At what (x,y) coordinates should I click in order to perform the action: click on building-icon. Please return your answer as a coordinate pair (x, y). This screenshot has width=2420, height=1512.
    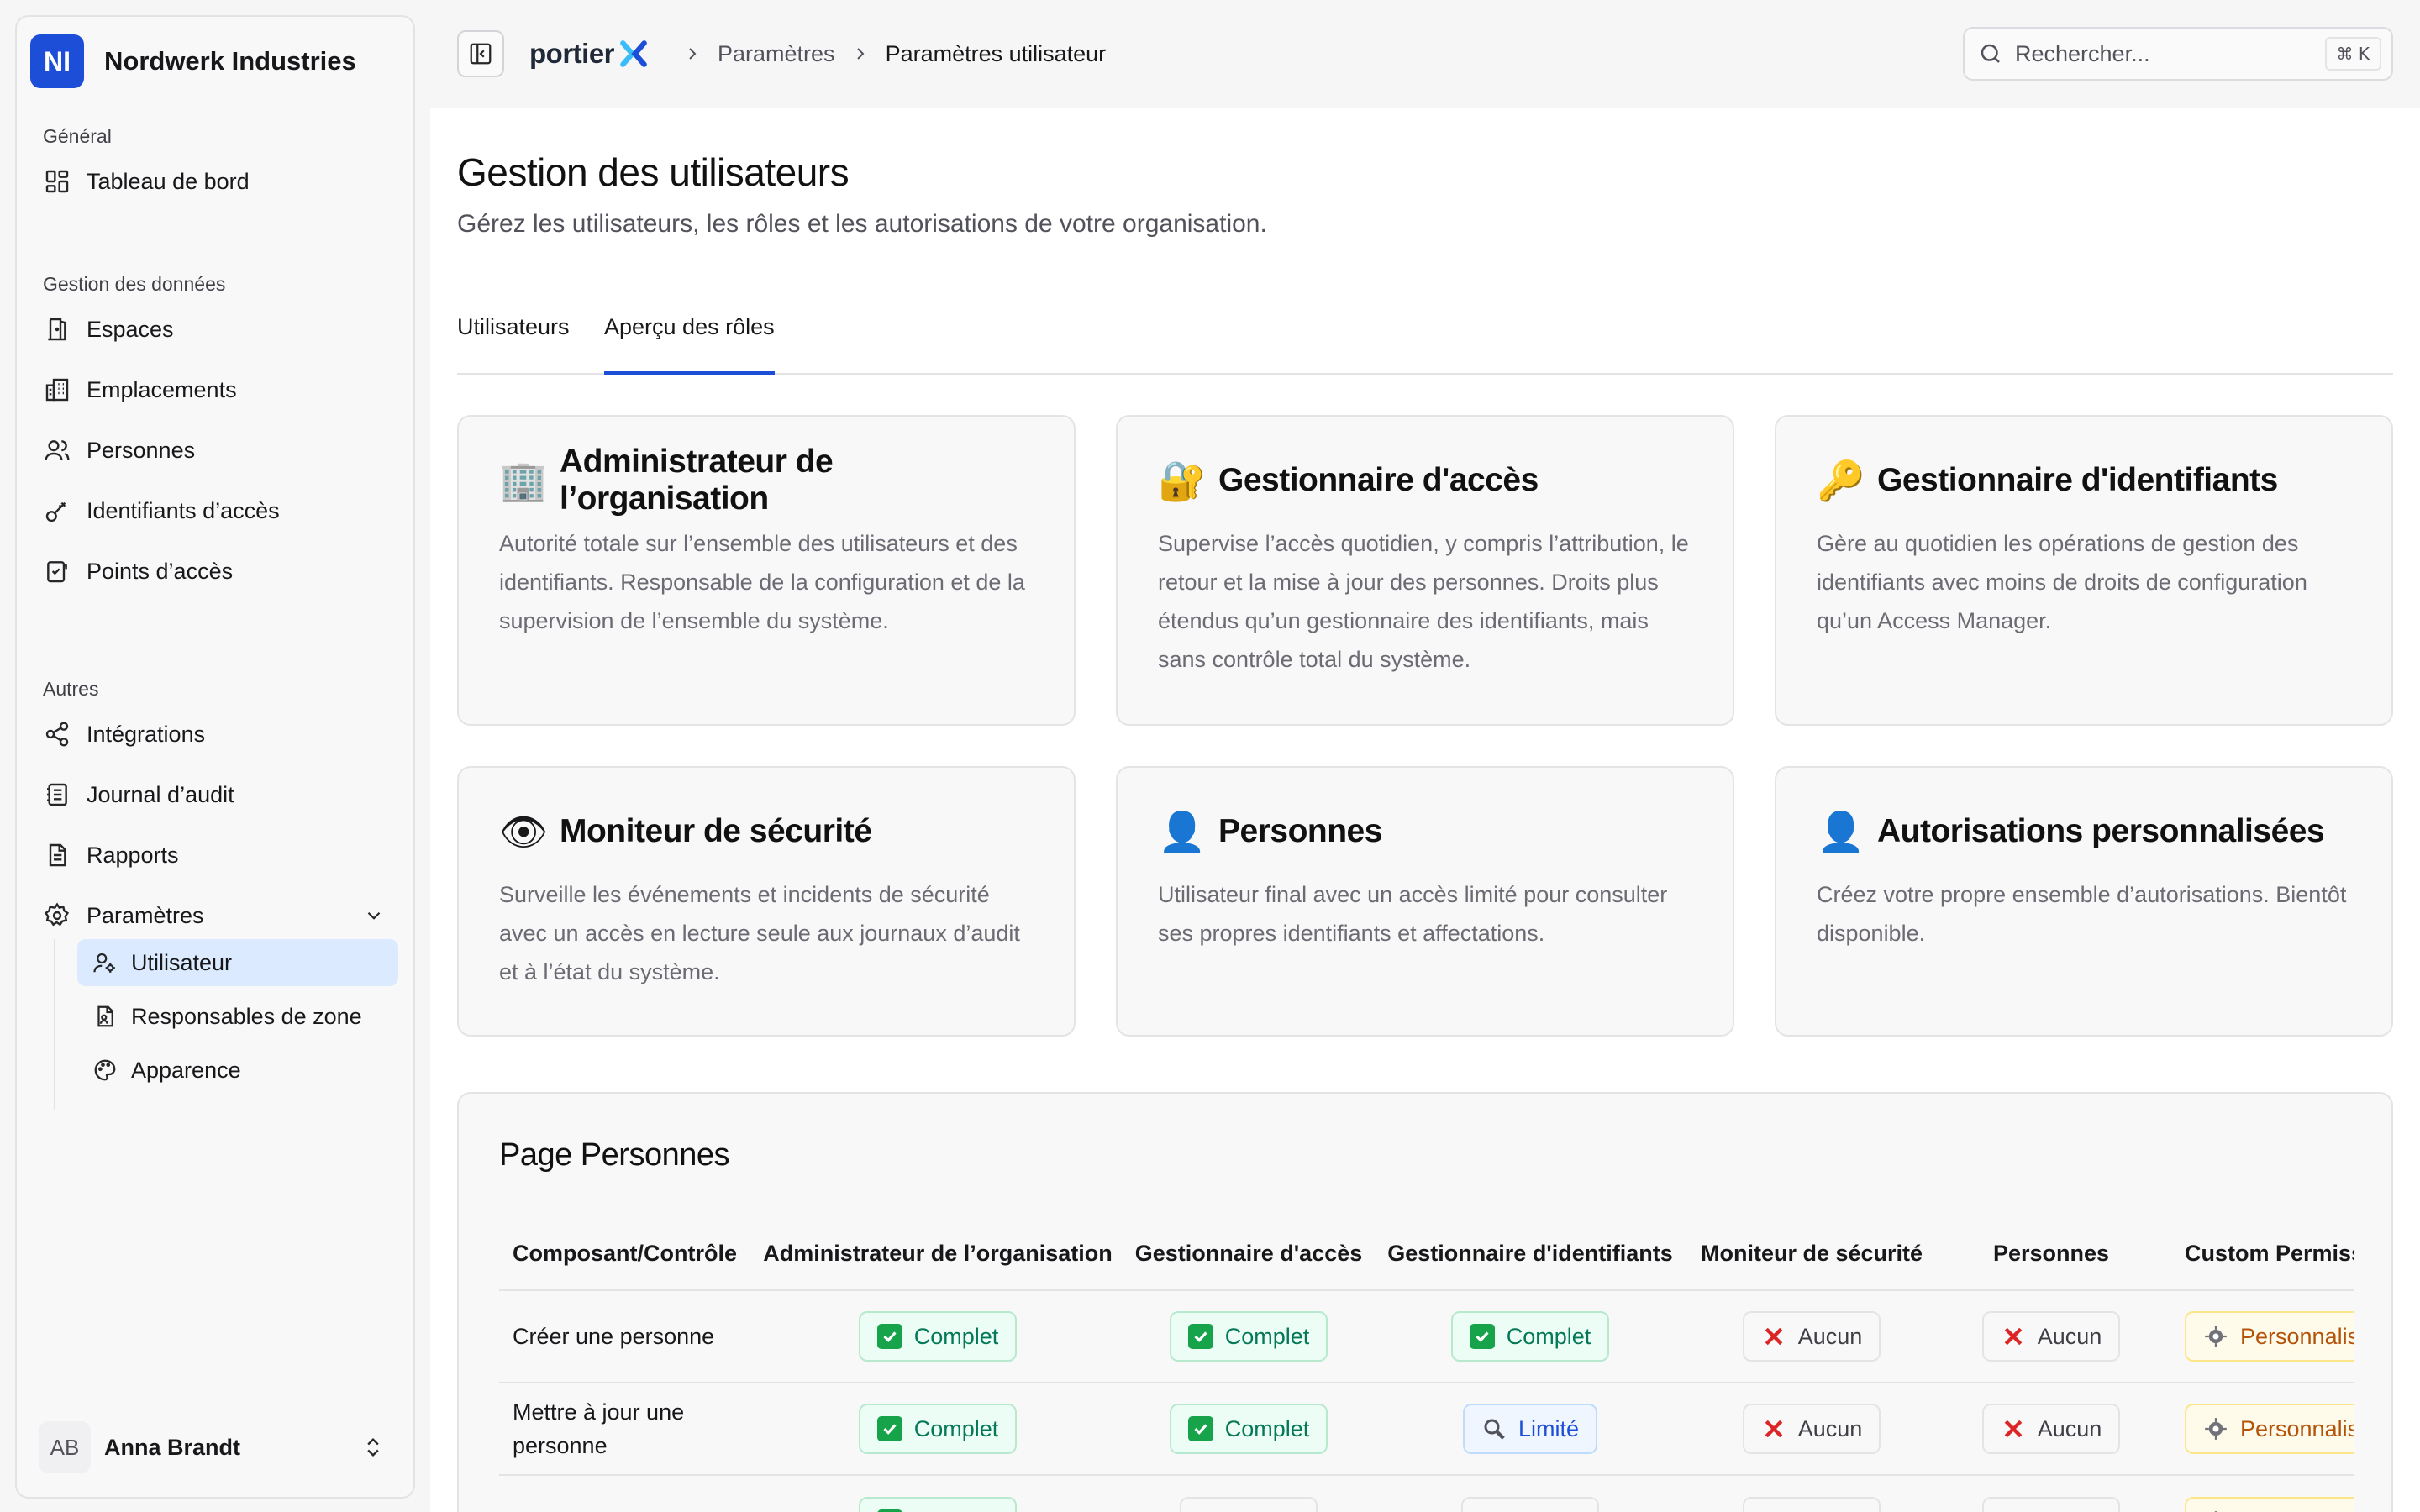
    Looking at the image, I should click on (57, 389).